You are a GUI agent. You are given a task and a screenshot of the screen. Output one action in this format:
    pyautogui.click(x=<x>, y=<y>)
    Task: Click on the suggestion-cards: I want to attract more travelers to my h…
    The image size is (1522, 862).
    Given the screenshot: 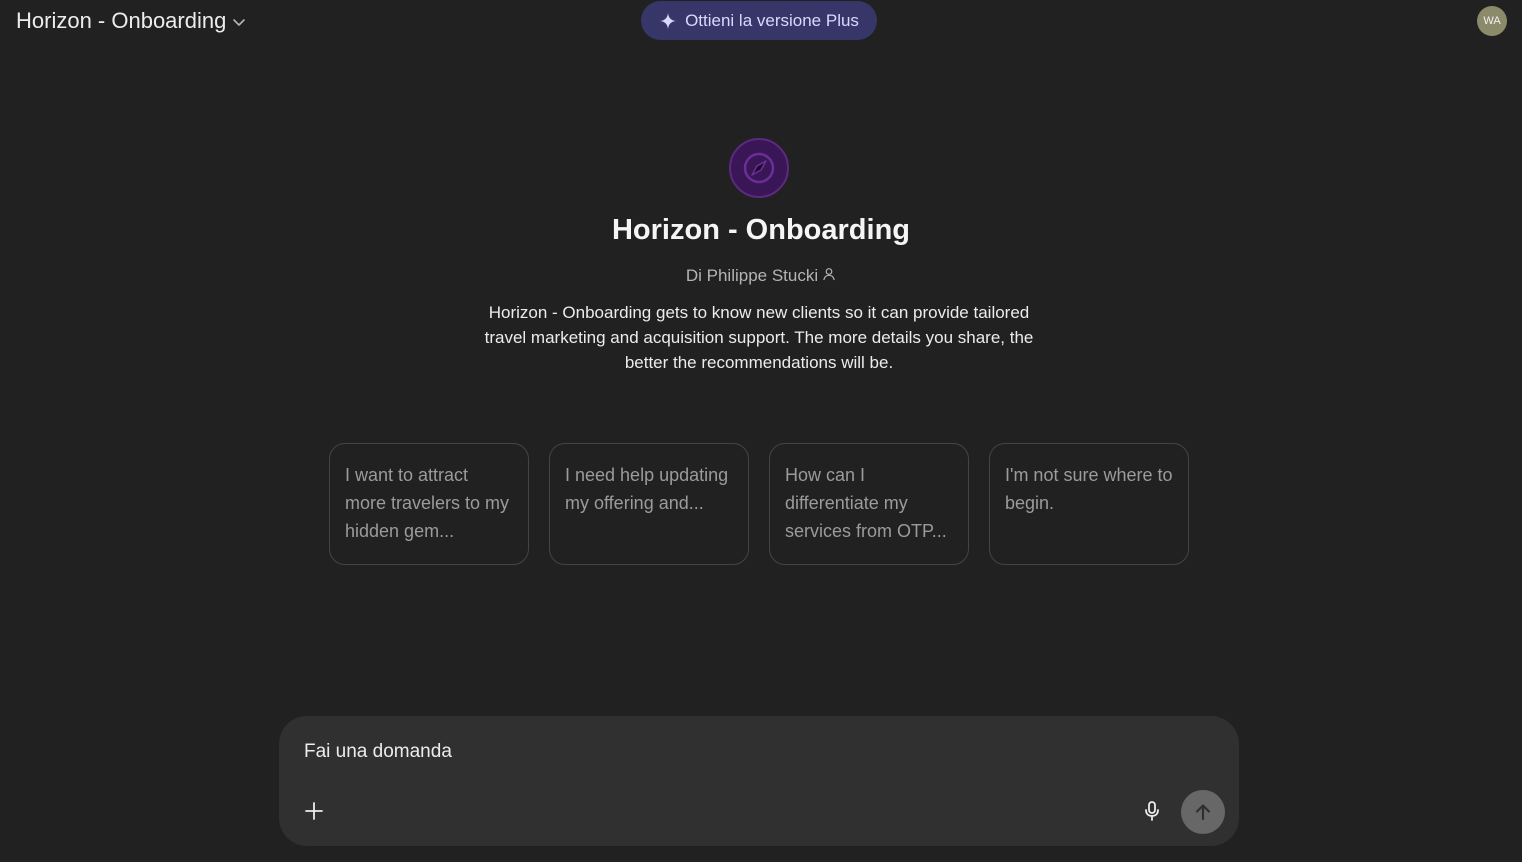 What is the action you would take?
    pyautogui.click(x=759, y=504)
    